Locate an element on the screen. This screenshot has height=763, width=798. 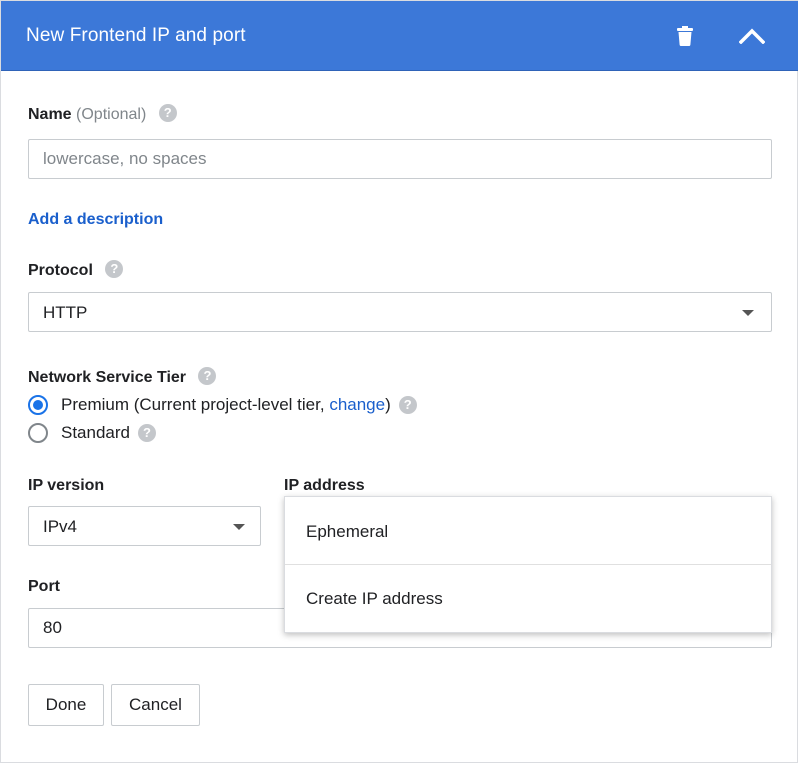
name-label-text: Name is located at coordinates (50, 115).